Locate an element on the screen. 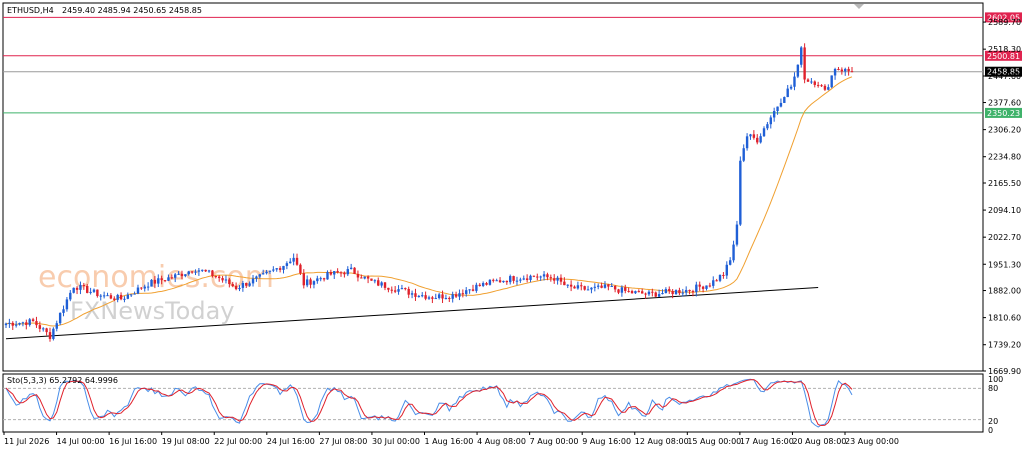  osc-level-100: 100 is located at coordinates (995, 379).